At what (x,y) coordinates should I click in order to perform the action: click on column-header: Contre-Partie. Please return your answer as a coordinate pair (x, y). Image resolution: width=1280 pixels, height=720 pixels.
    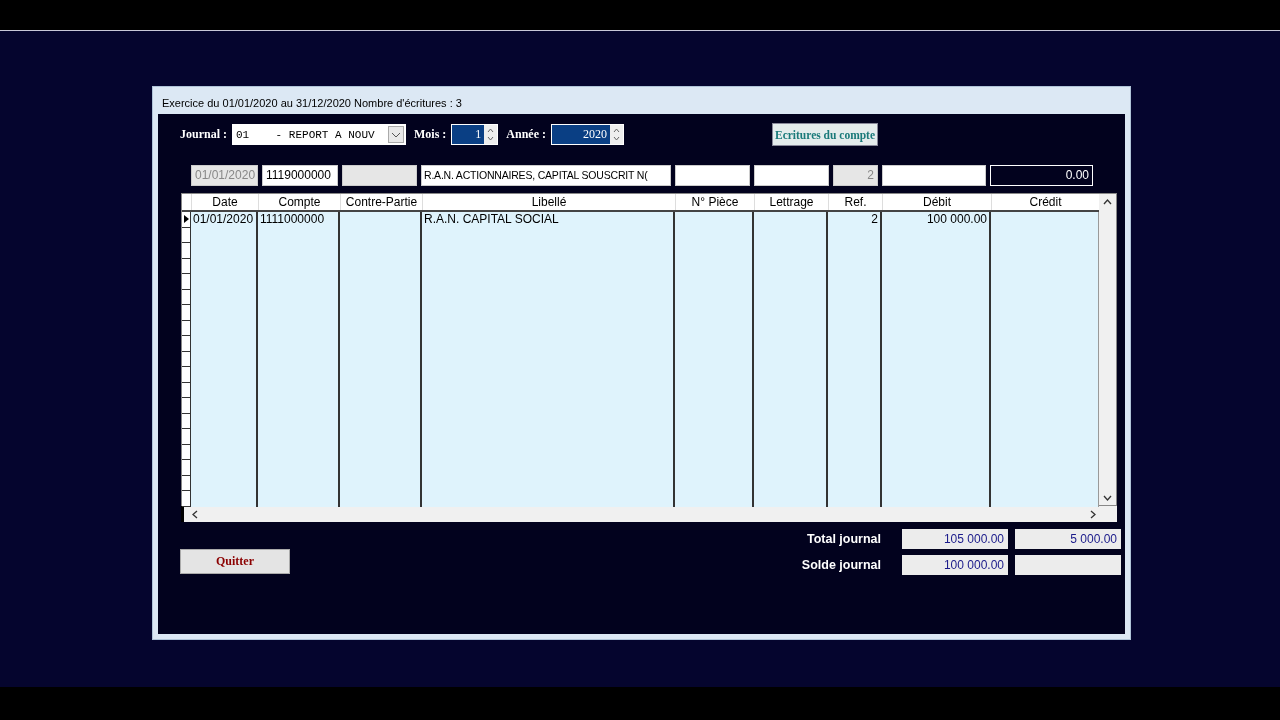
    Looking at the image, I should click on (381, 202).